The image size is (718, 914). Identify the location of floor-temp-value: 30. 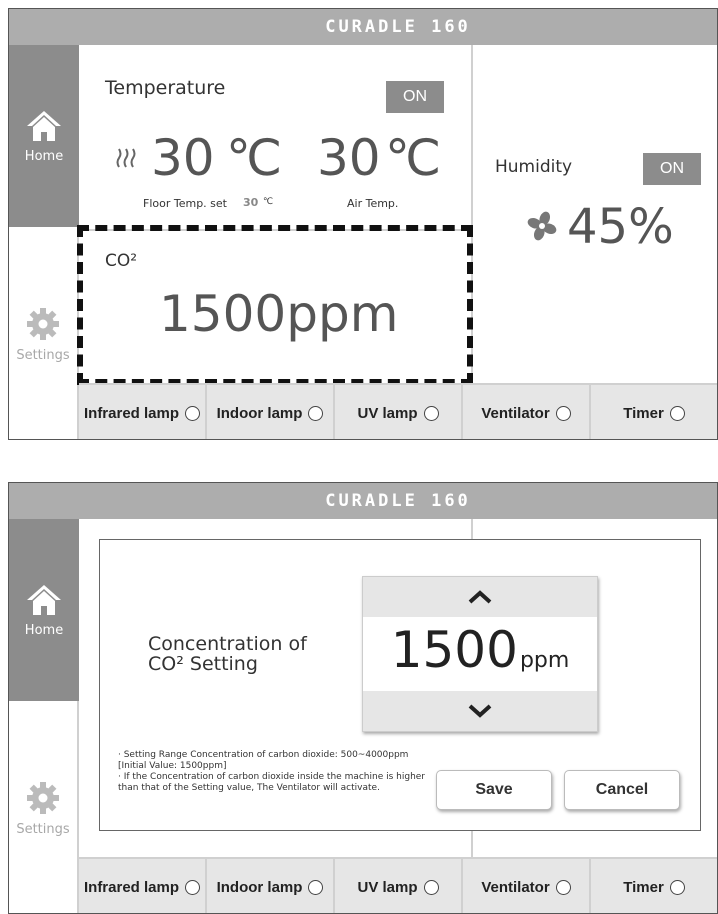
(183, 158).